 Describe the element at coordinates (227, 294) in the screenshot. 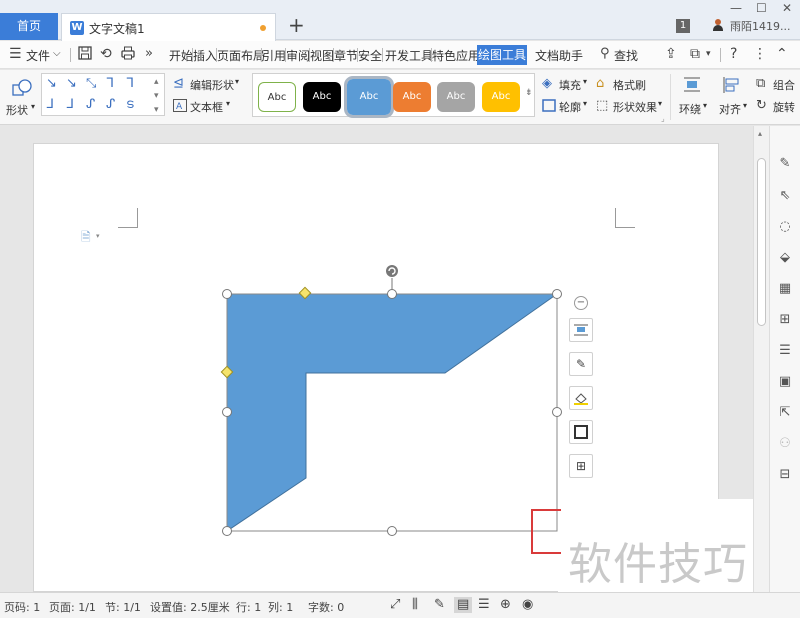

I see `resize-handle-top-left` at that location.